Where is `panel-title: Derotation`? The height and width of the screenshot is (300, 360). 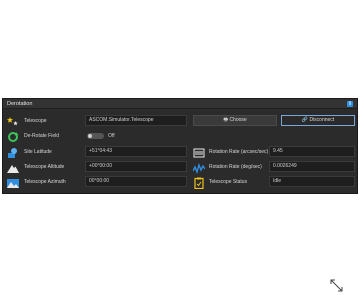 panel-title: Derotation is located at coordinates (20, 104).